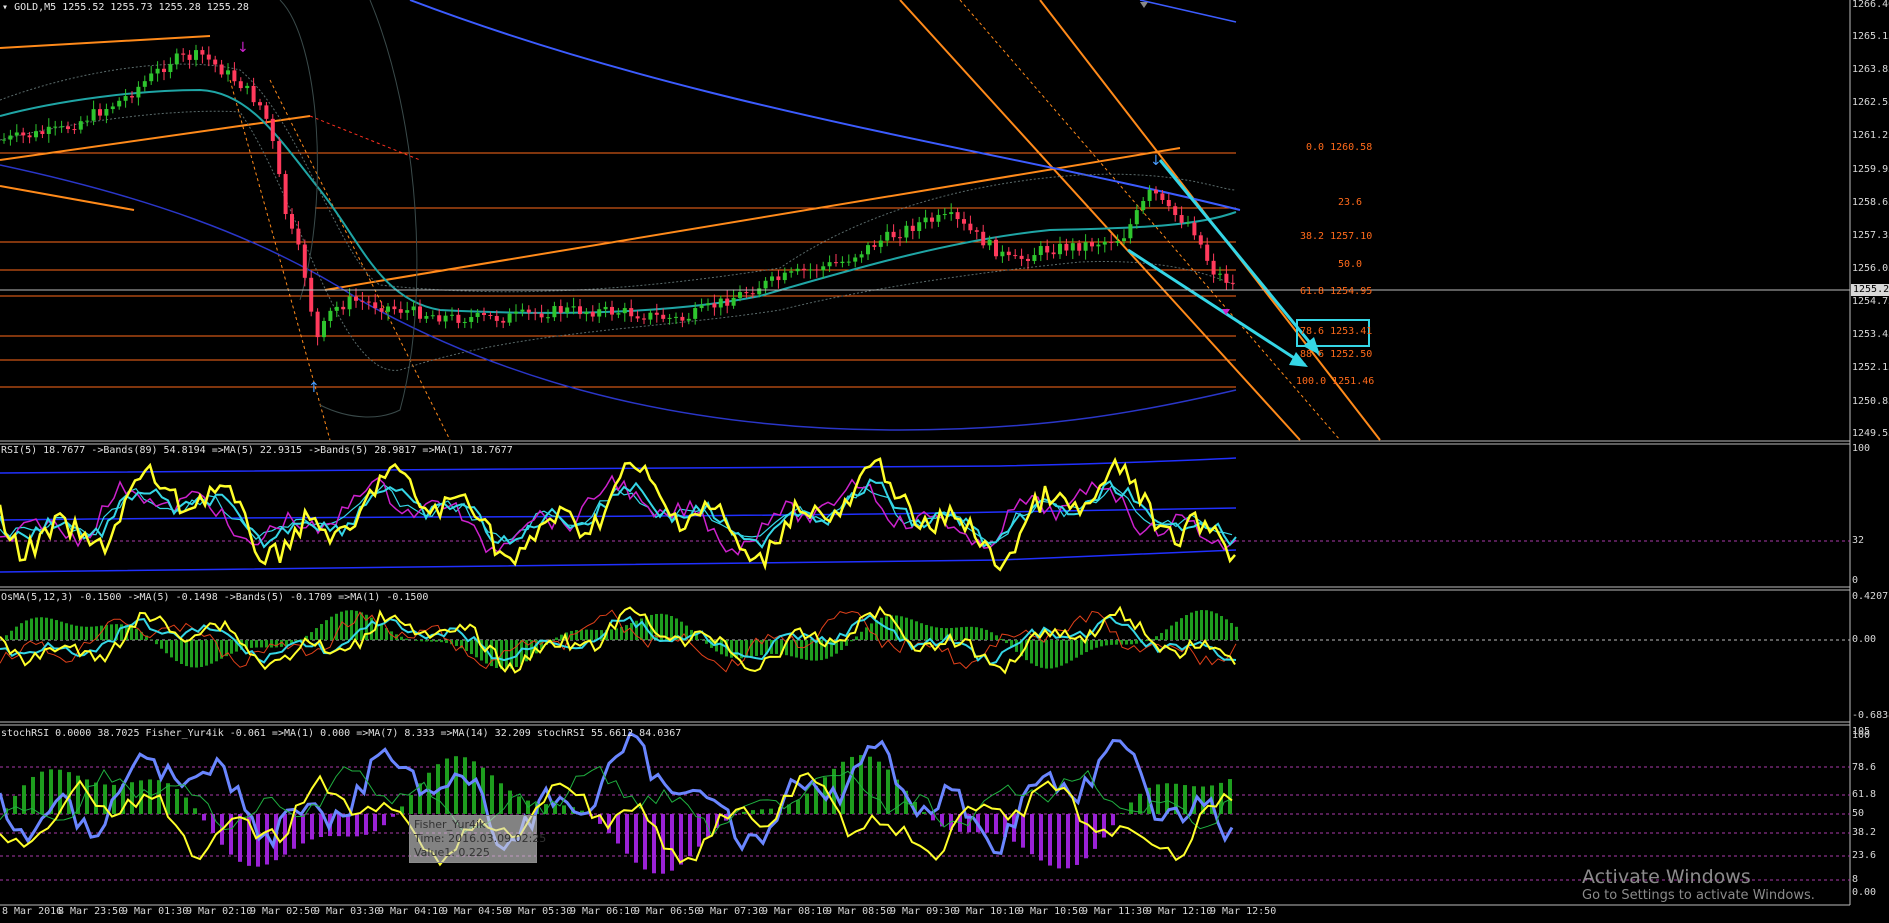  What do you see at coordinates (1179, 911) in the screenshot?
I see `time-tick: 9 Mar 12:10` at bounding box center [1179, 911].